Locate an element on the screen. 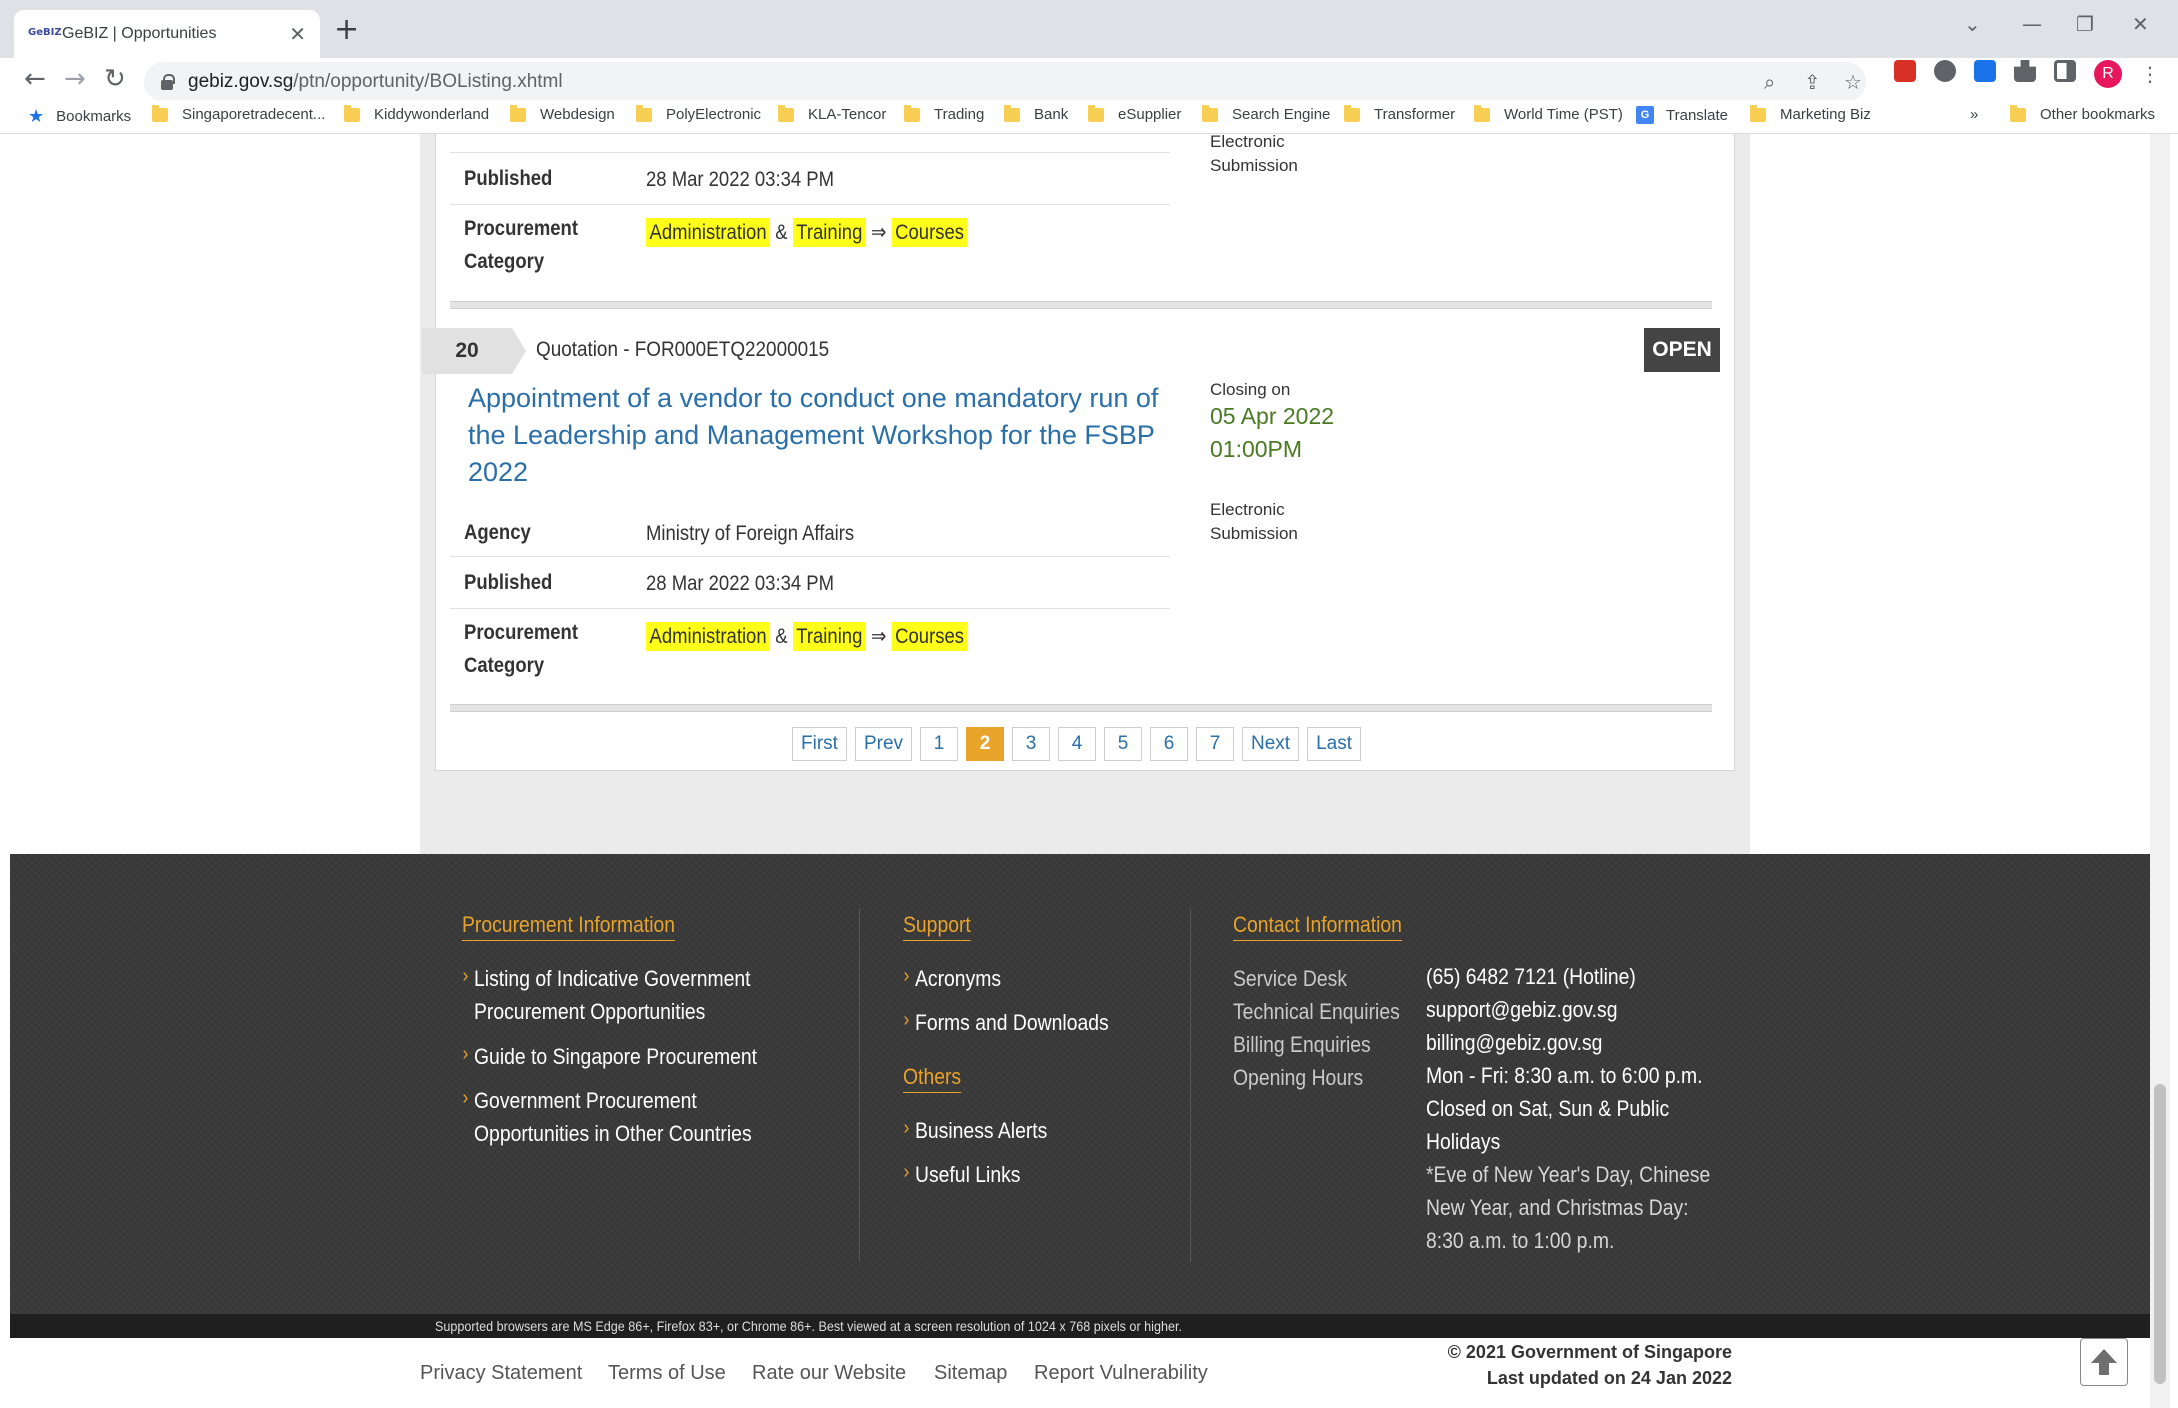 The width and height of the screenshot is (2178, 1408). page-first-button: First is located at coordinates (819, 744).